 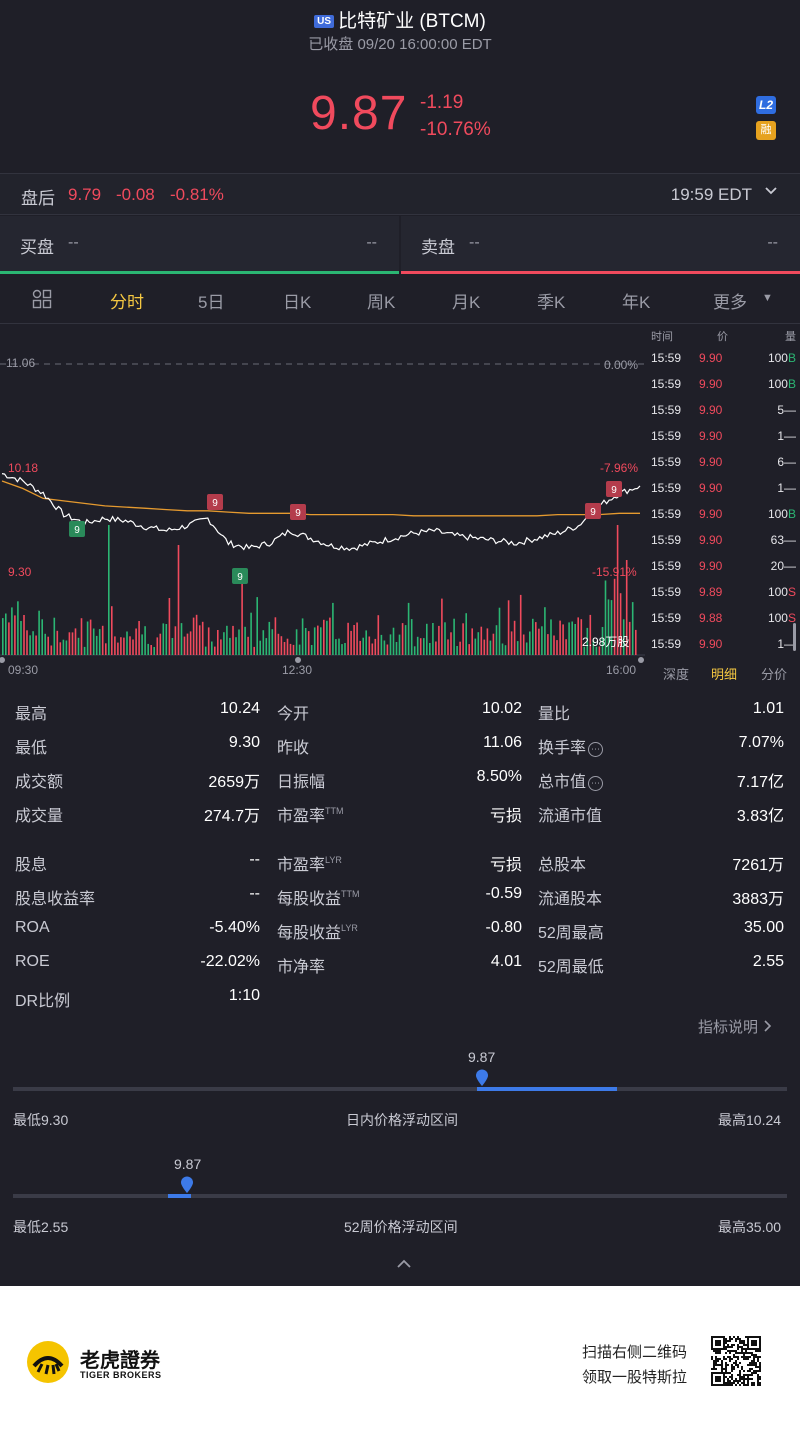 I want to click on stat-label: 今开, so click(x=293, y=714).